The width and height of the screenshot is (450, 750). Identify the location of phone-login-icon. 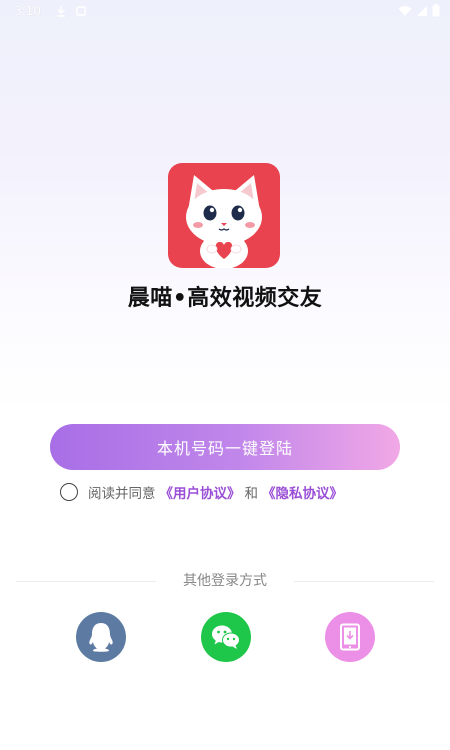
(350, 637).